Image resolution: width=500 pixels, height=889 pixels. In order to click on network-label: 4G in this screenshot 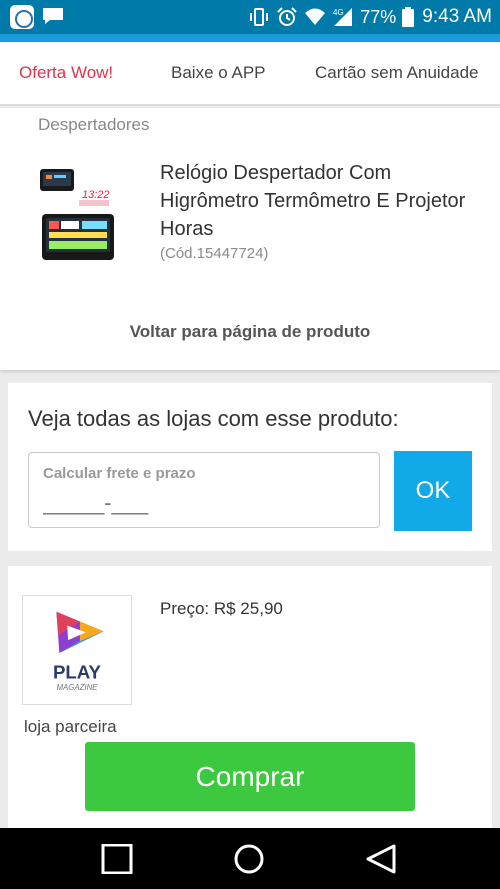, I will do `click(338, 12)`.